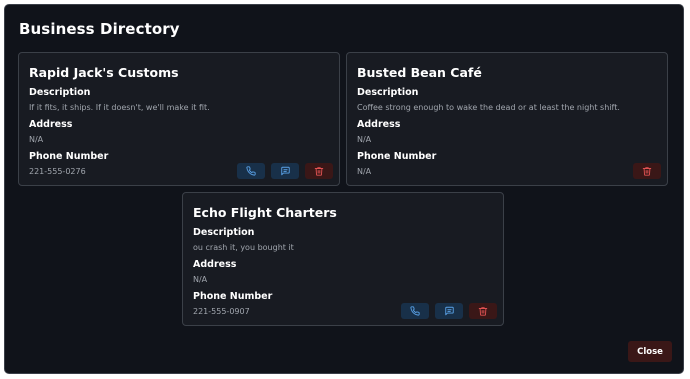 The image size is (690, 379). What do you see at coordinates (221, 311) in the screenshot?
I see `phone-value: 221-555-0907` at bounding box center [221, 311].